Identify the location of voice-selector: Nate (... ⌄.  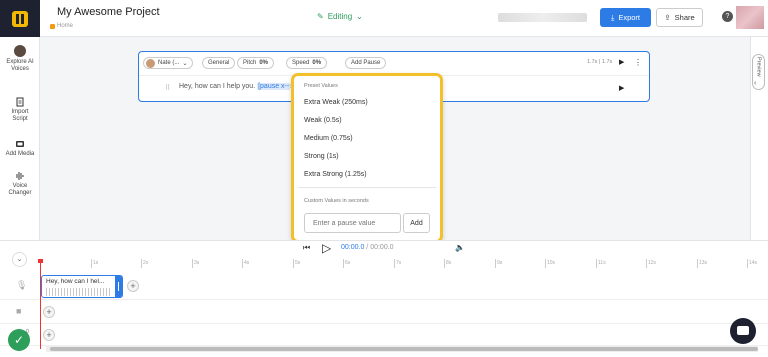
(168, 63).